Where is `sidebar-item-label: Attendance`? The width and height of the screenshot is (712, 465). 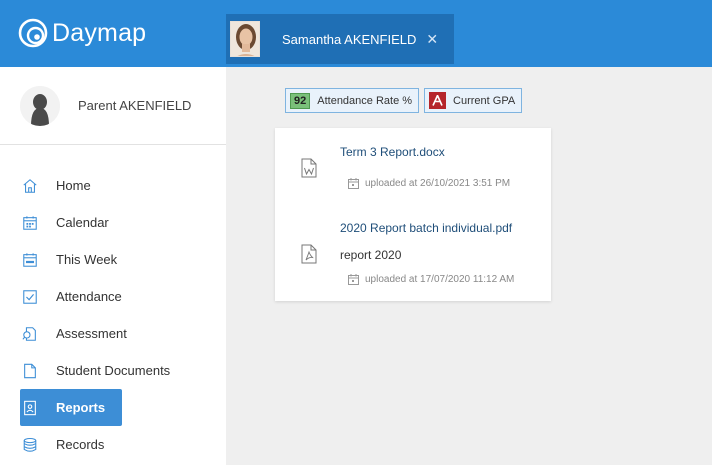 sidebar-item-label: Attendance is located at coordinates (89, 296).